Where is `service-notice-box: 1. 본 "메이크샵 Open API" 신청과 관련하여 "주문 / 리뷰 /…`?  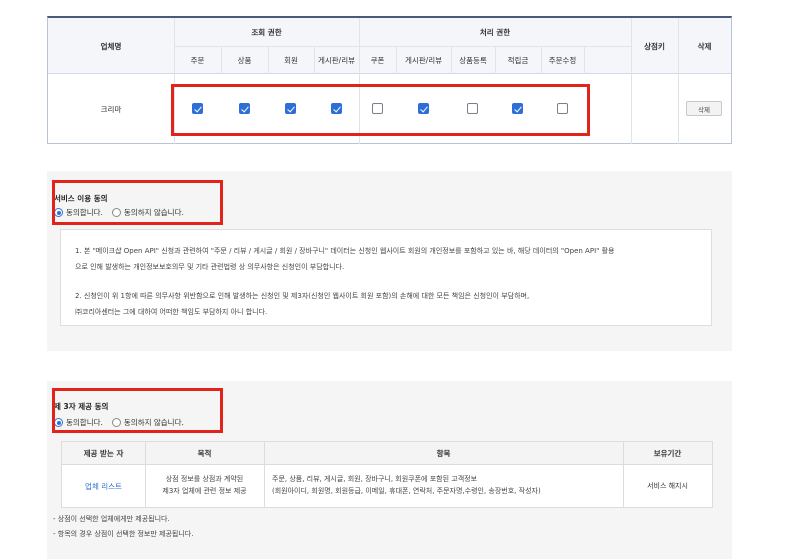 service-notice-box: 1. 본 "메이크샵 Open API" 신청과 관련하여 "주문 / 리뷰 /… is located at coordinates (386, 277).